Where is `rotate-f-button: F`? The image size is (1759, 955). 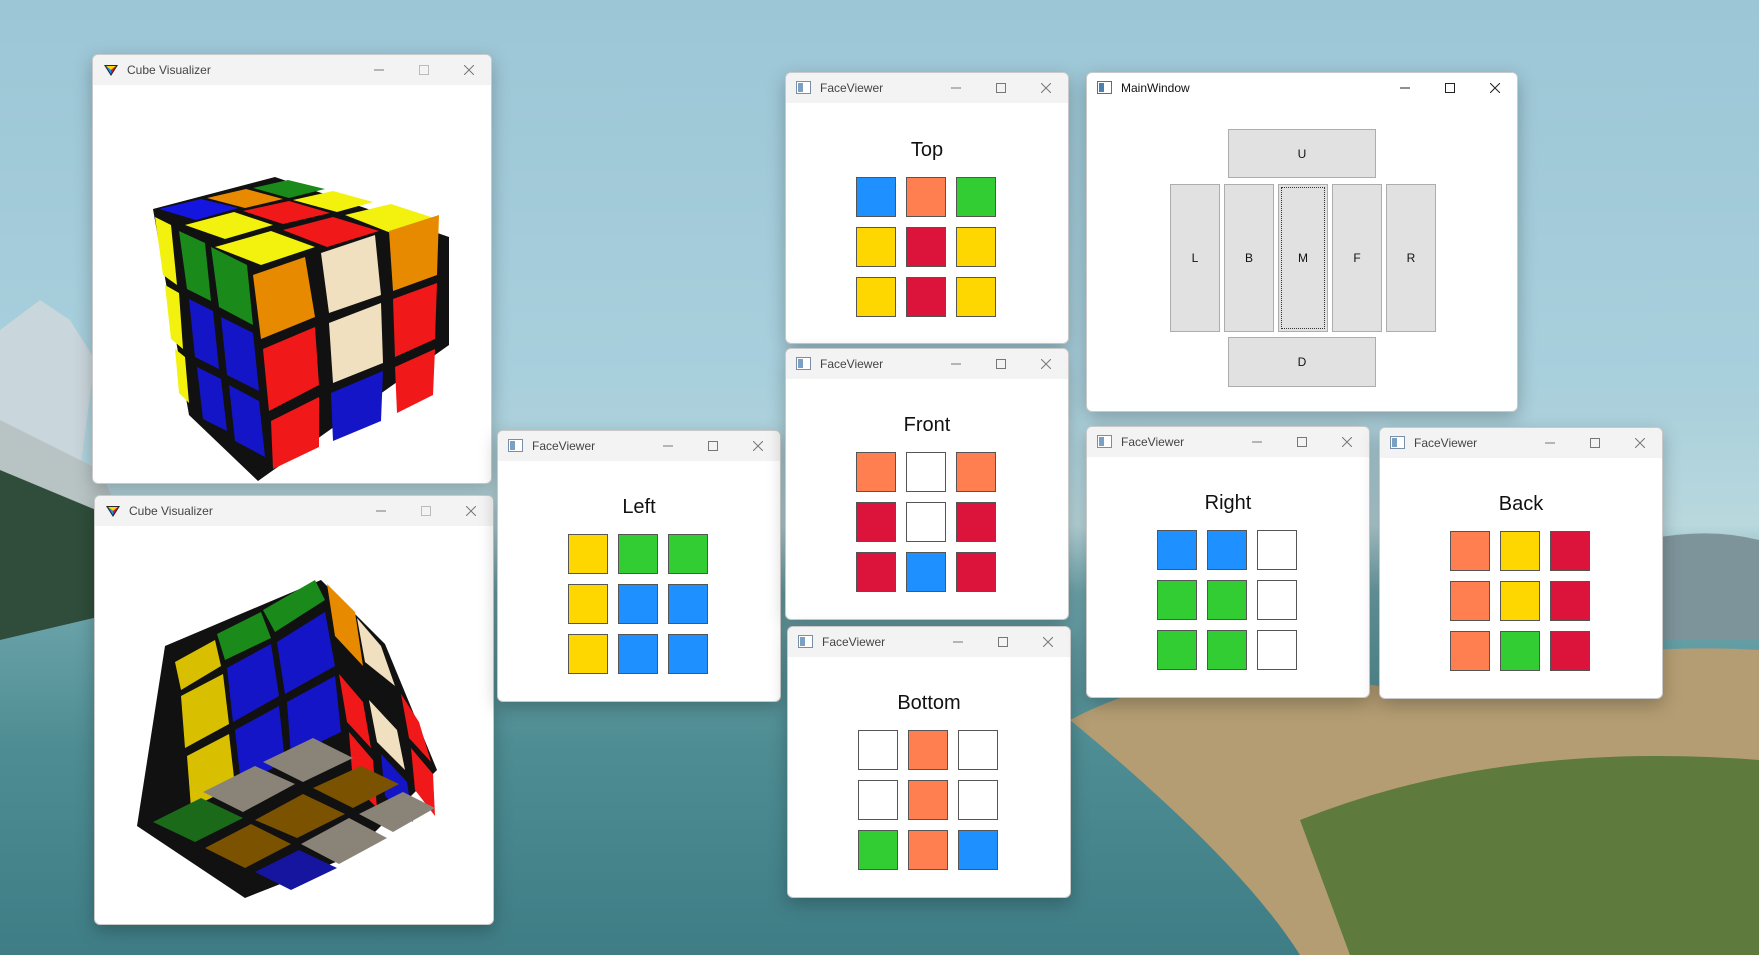 rotate-f-button: F is located at coordinates (1357, 258).